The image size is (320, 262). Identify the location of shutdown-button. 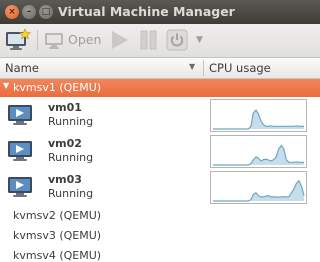
(177, 40).